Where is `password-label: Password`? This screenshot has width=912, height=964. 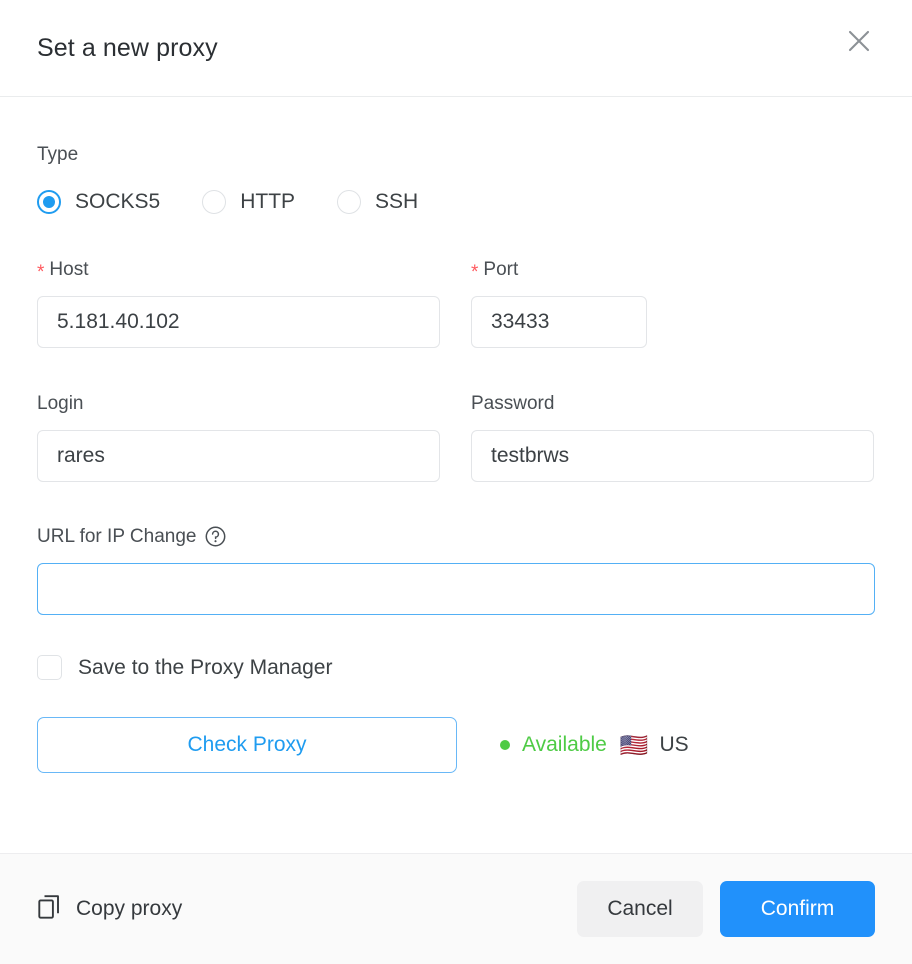
password-label: Password is located at coordinates (513, 403).